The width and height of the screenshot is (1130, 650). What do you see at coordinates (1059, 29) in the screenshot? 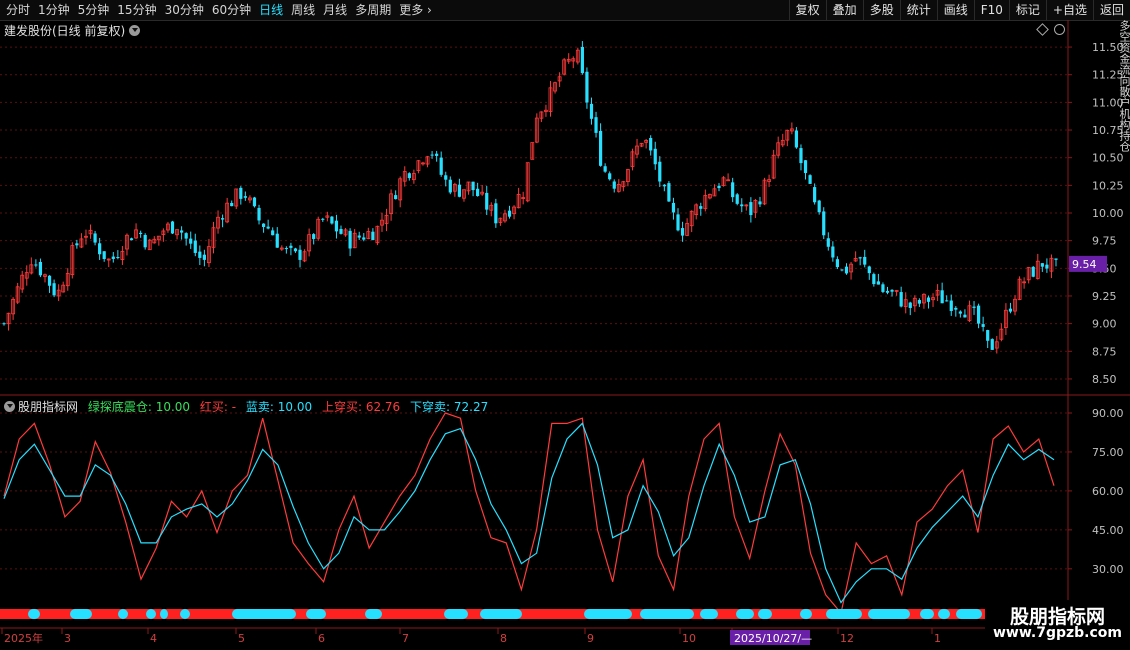
I see `circle-icon` at bounding box center [1059, 29].